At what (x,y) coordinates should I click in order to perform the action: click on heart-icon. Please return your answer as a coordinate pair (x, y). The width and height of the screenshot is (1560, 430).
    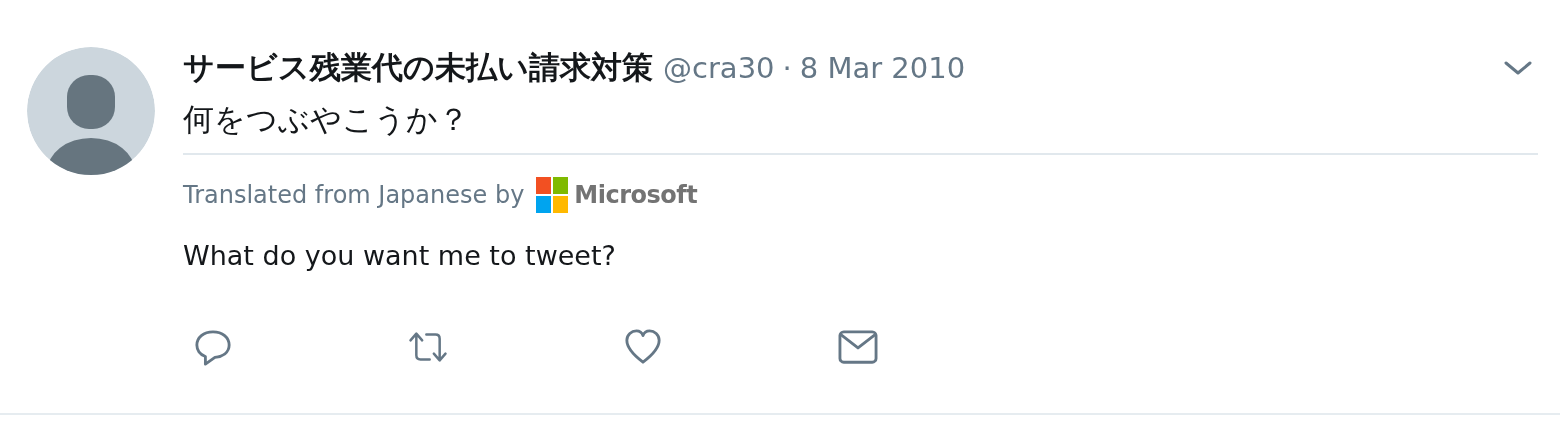
    Looking at the image, I should click on (643, 347).